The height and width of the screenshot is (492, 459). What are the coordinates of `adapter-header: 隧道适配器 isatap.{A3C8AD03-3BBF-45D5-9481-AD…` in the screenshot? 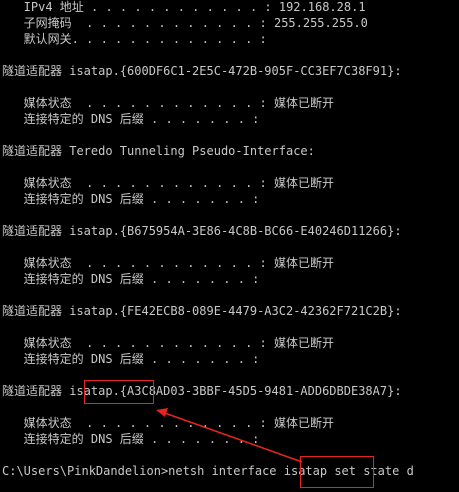 It's located at (202, 391).